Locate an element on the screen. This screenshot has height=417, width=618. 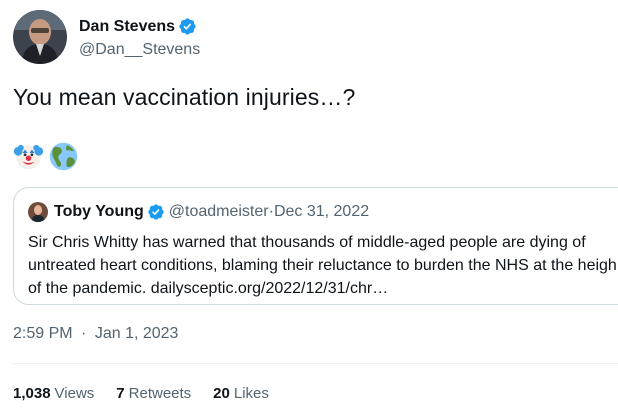
quoted-author-avatar is located at coordinates (38, 212).